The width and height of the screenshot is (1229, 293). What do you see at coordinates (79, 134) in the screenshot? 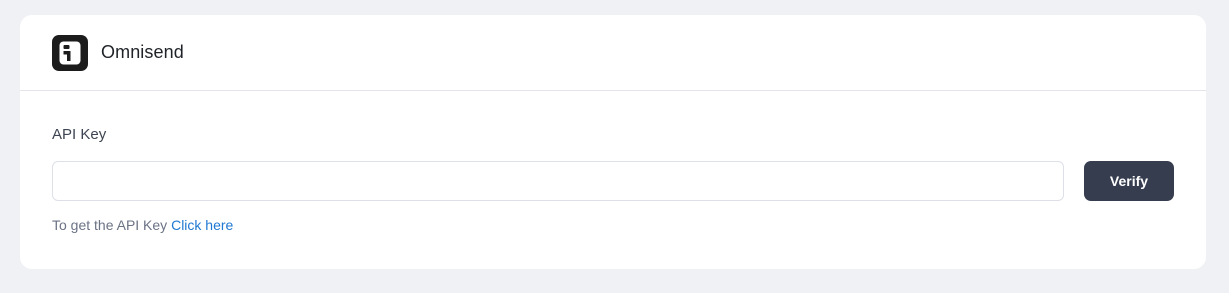
I see `api-key-label: API Key` at bounding box center [79, 134].